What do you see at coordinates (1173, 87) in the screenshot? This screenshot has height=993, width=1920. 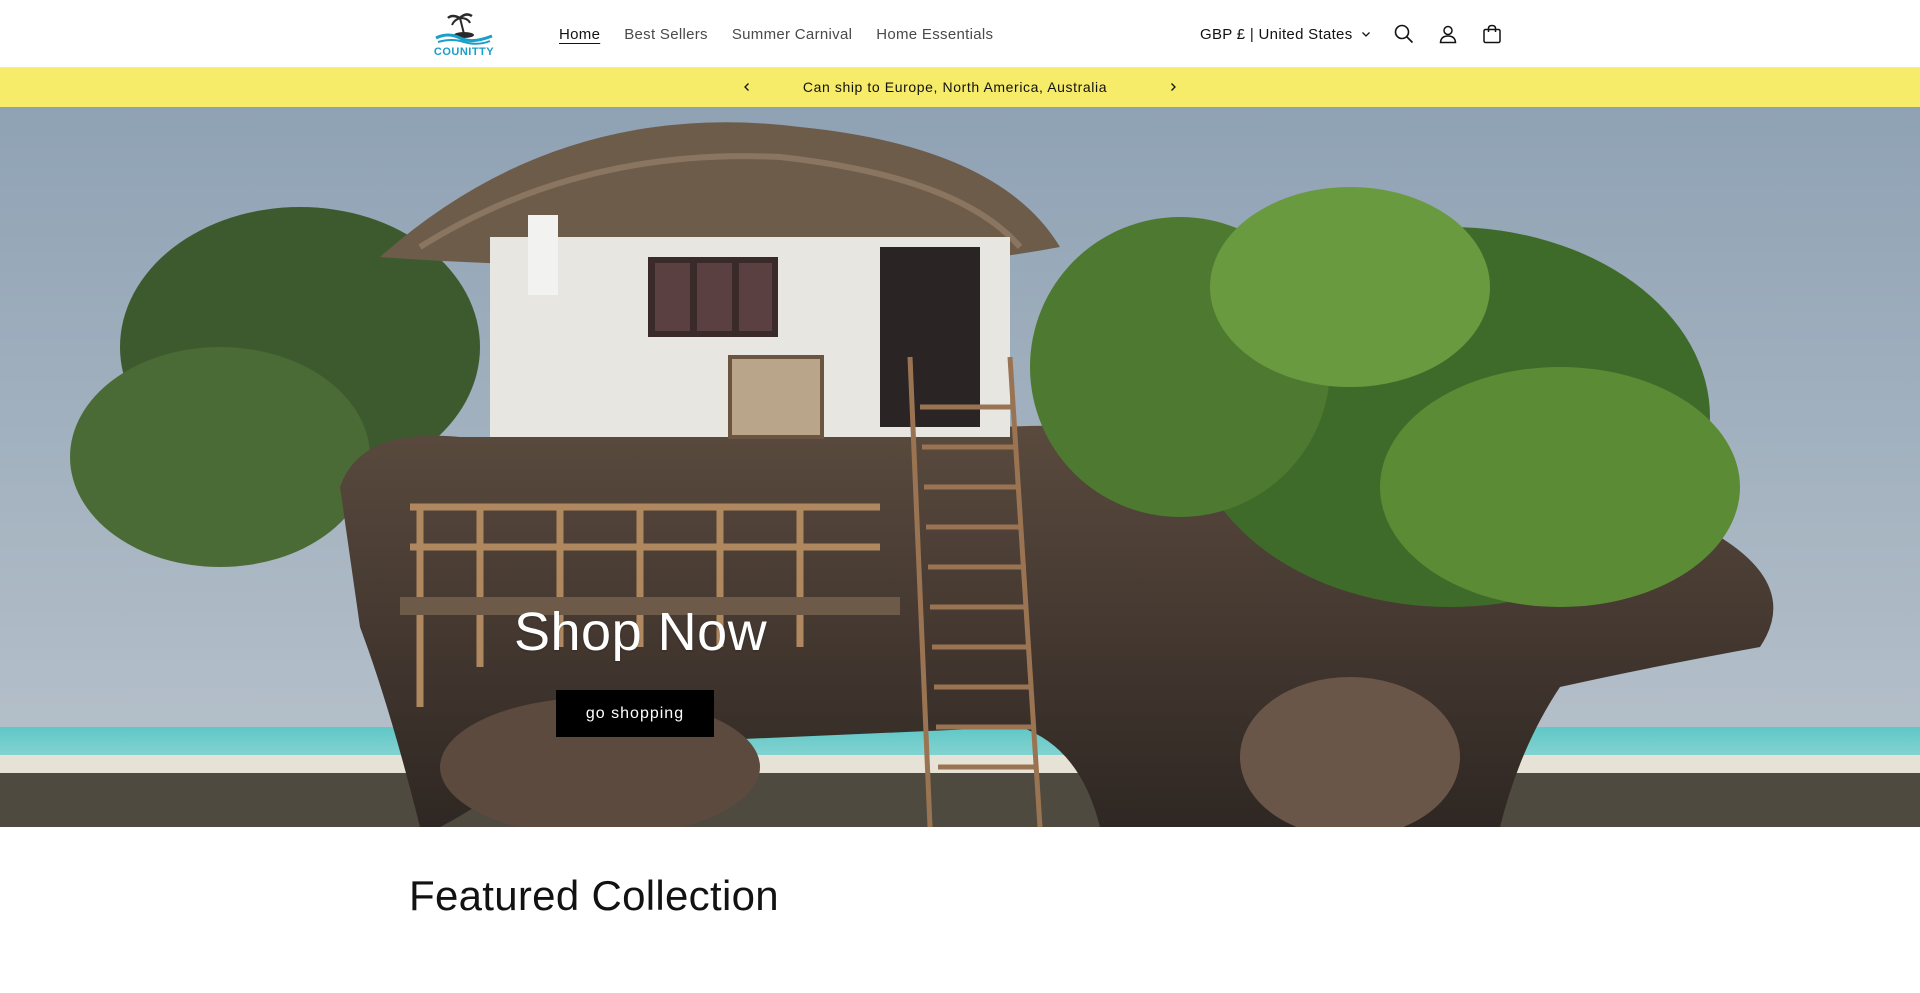 I see `chevron-right-icon` at bounding box center [1173, 87].